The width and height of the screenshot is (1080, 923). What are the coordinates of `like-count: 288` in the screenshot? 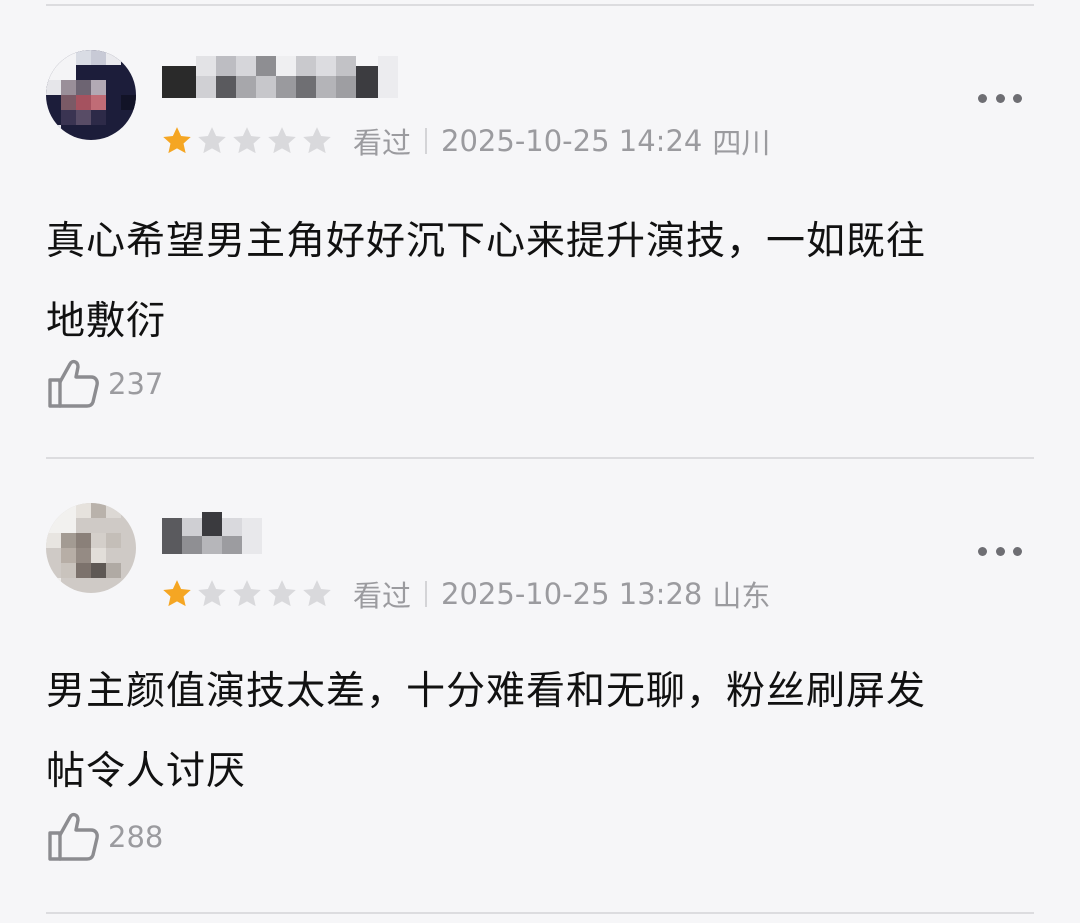 It's located at (136, 837).